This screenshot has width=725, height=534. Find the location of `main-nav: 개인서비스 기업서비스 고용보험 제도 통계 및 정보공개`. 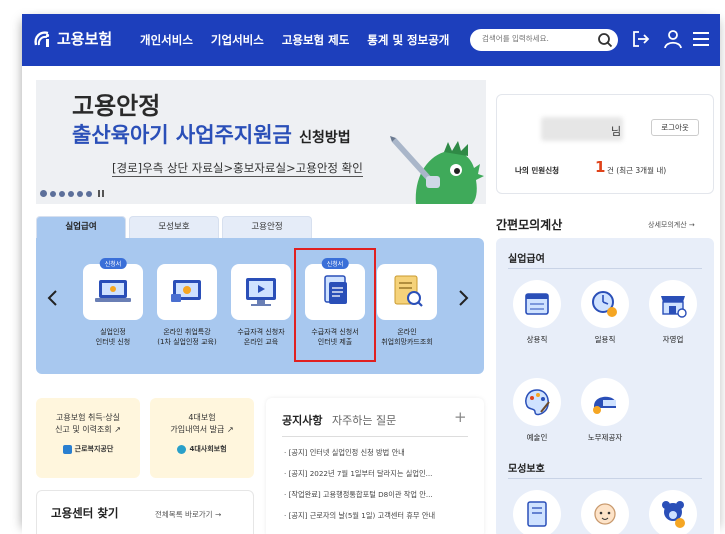

main-nav: 개인서비스 기업서비스 고용보험 제도 통계 및 정보공개 is located at coordinates (303, 40).